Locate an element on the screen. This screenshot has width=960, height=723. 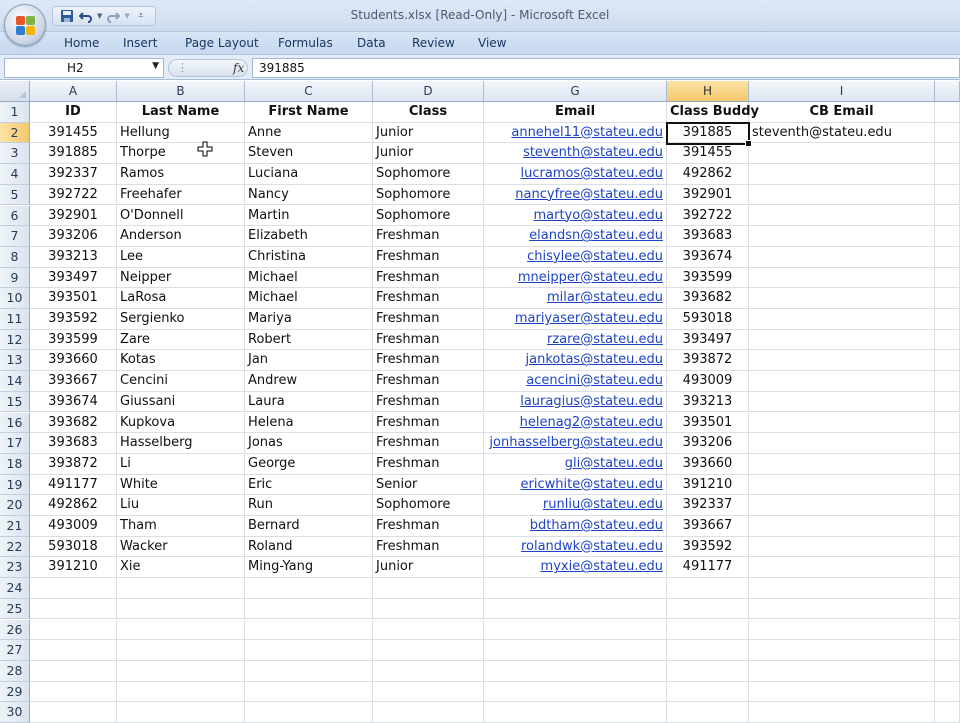
cell-buddy: 393213 is located at coordinates (708, 402).